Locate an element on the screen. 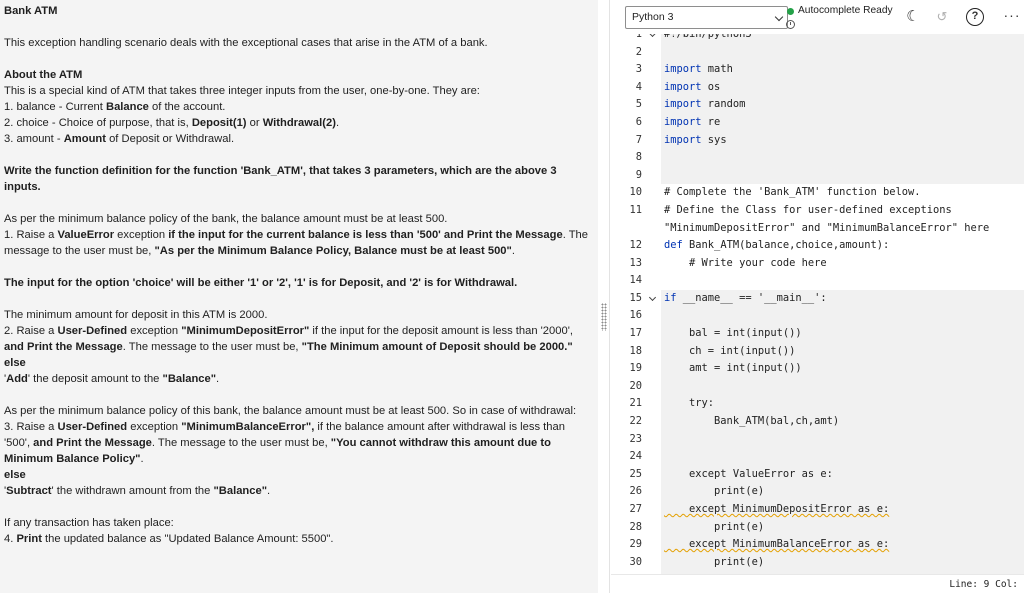 This screenshot has width=1024, height=593. line-number: 6 is located at coordinates (638, 122).